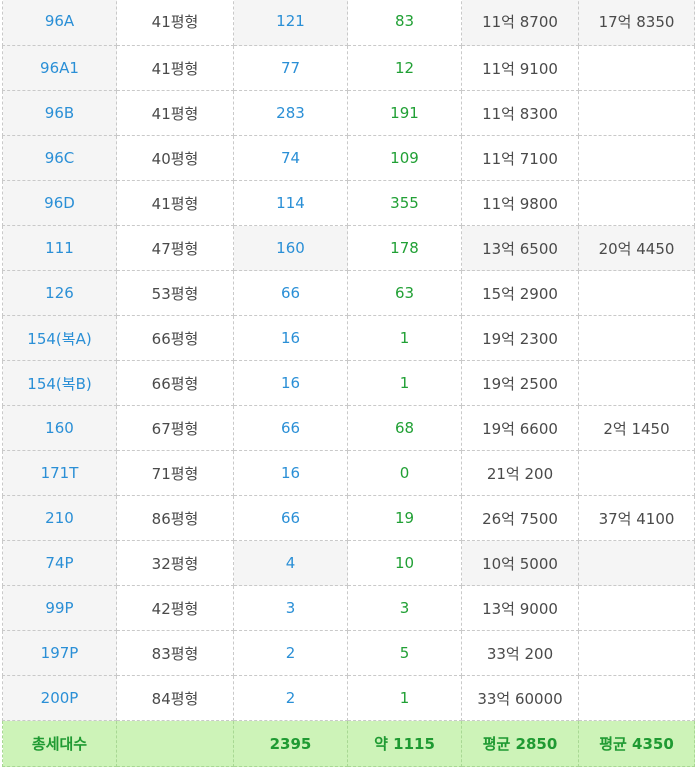 The image size is (695, 779). What do you see at coordinates (59, 653) in the screenshot?
I see `unit-type-cell: 197P` at bounding box center [59, 653].